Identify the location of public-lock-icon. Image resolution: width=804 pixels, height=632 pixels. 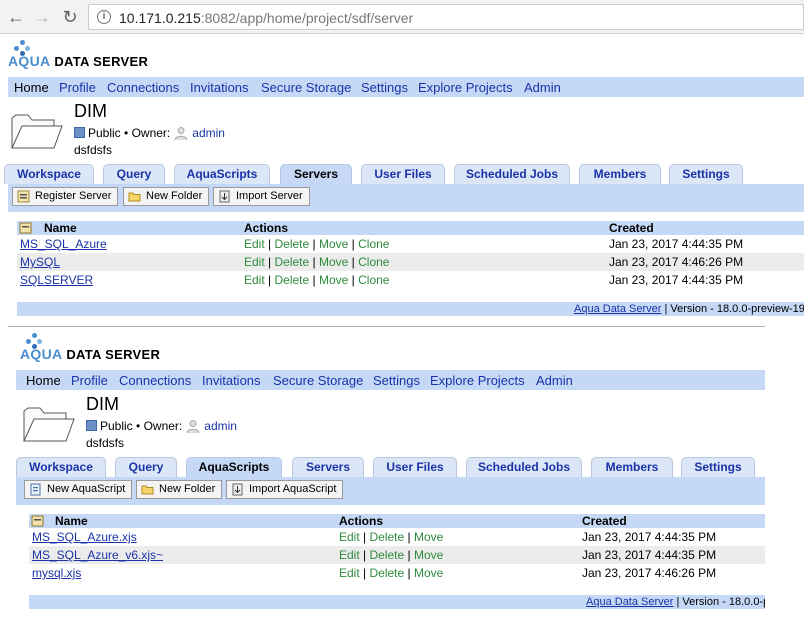
(91, 425).